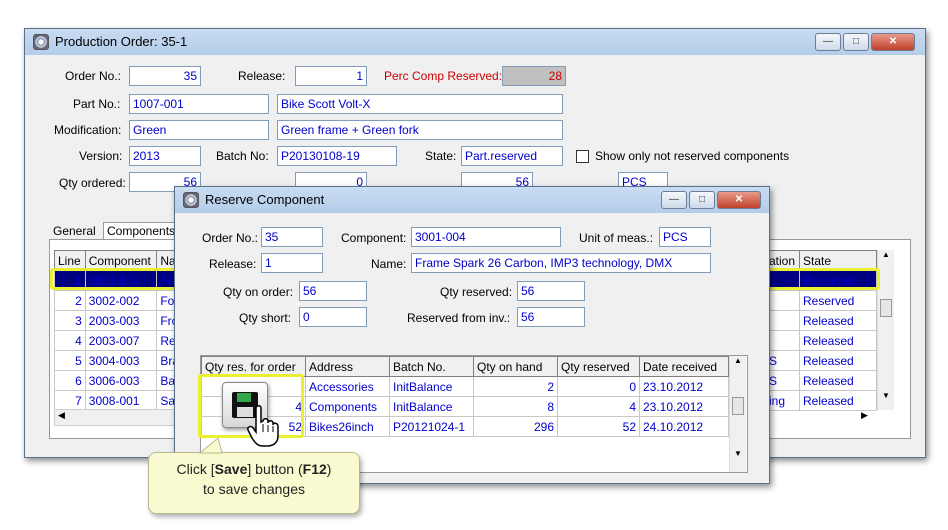 Image resolution: width=948 pixels, height=530 pixels. I want to click on scroll-right-icon: ▶, so click(864, 415).